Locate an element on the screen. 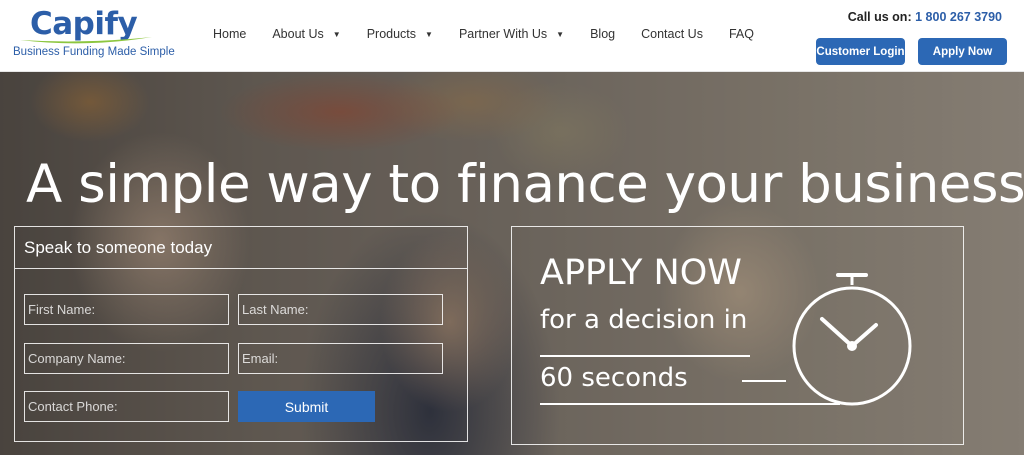 This screenshot has height=455, width=1024. capify-logo: Capify Business Funding Made Simple is located at coordinates (93, 34).